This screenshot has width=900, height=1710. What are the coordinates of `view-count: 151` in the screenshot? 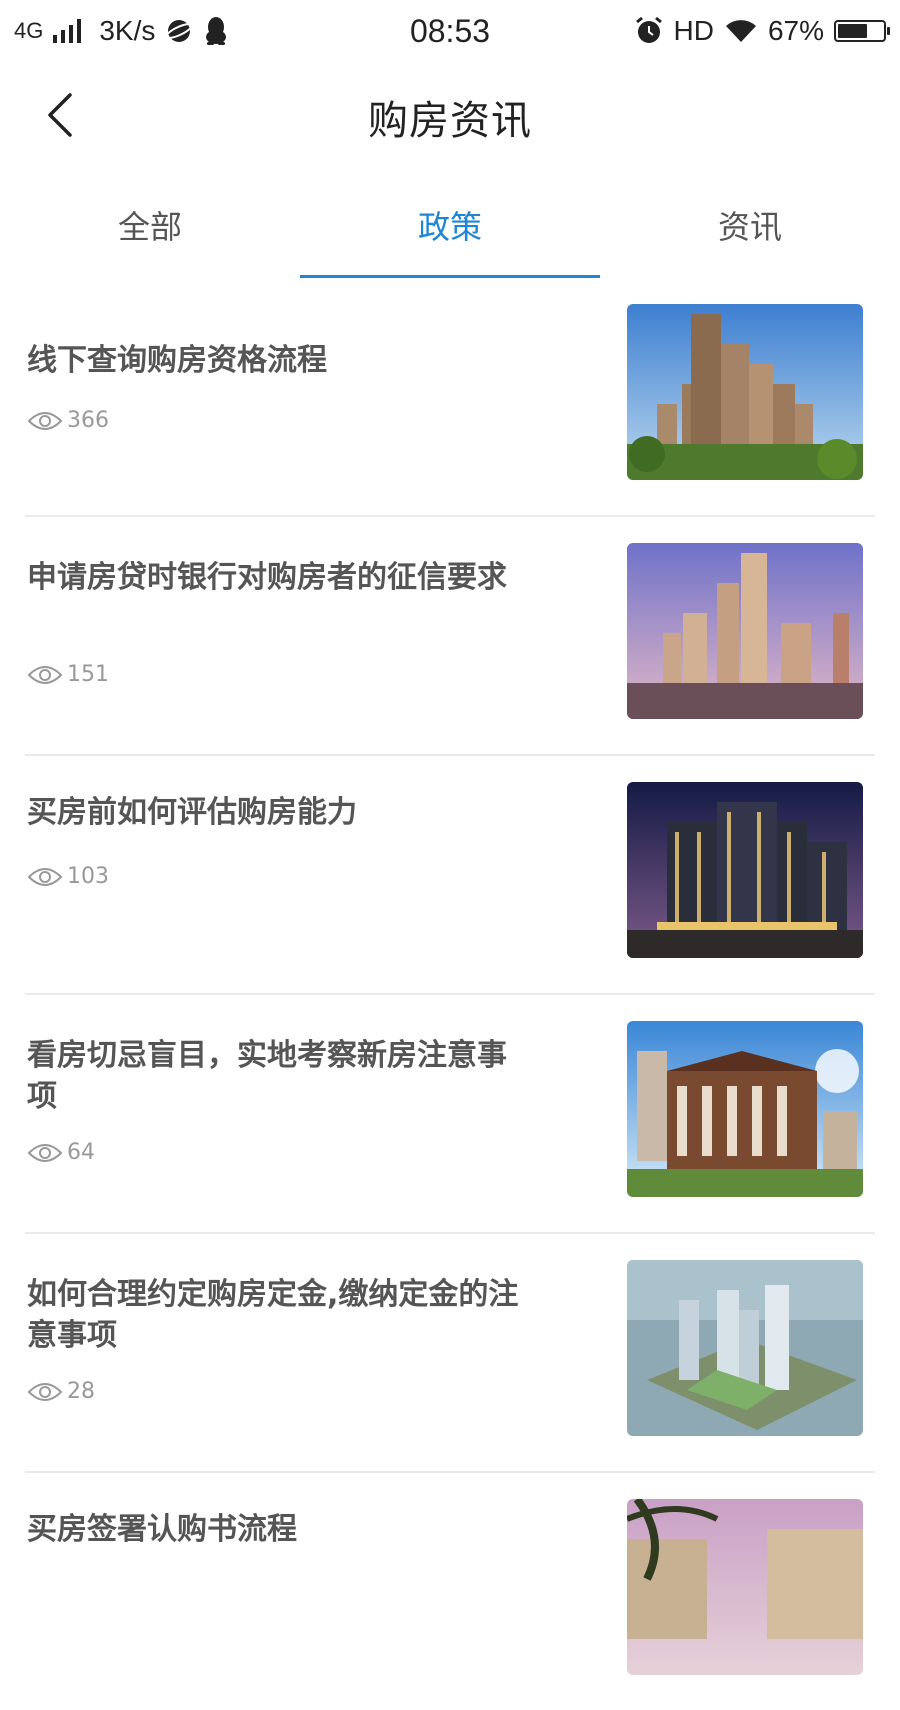 It's located at (68, 674).